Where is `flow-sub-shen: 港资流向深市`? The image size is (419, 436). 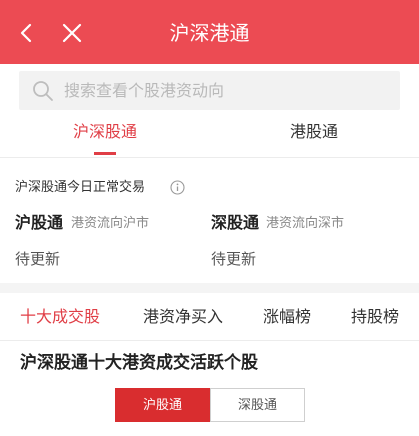 flow-sub-shen: 港资流向深市 is located at coordinates (305, 223).